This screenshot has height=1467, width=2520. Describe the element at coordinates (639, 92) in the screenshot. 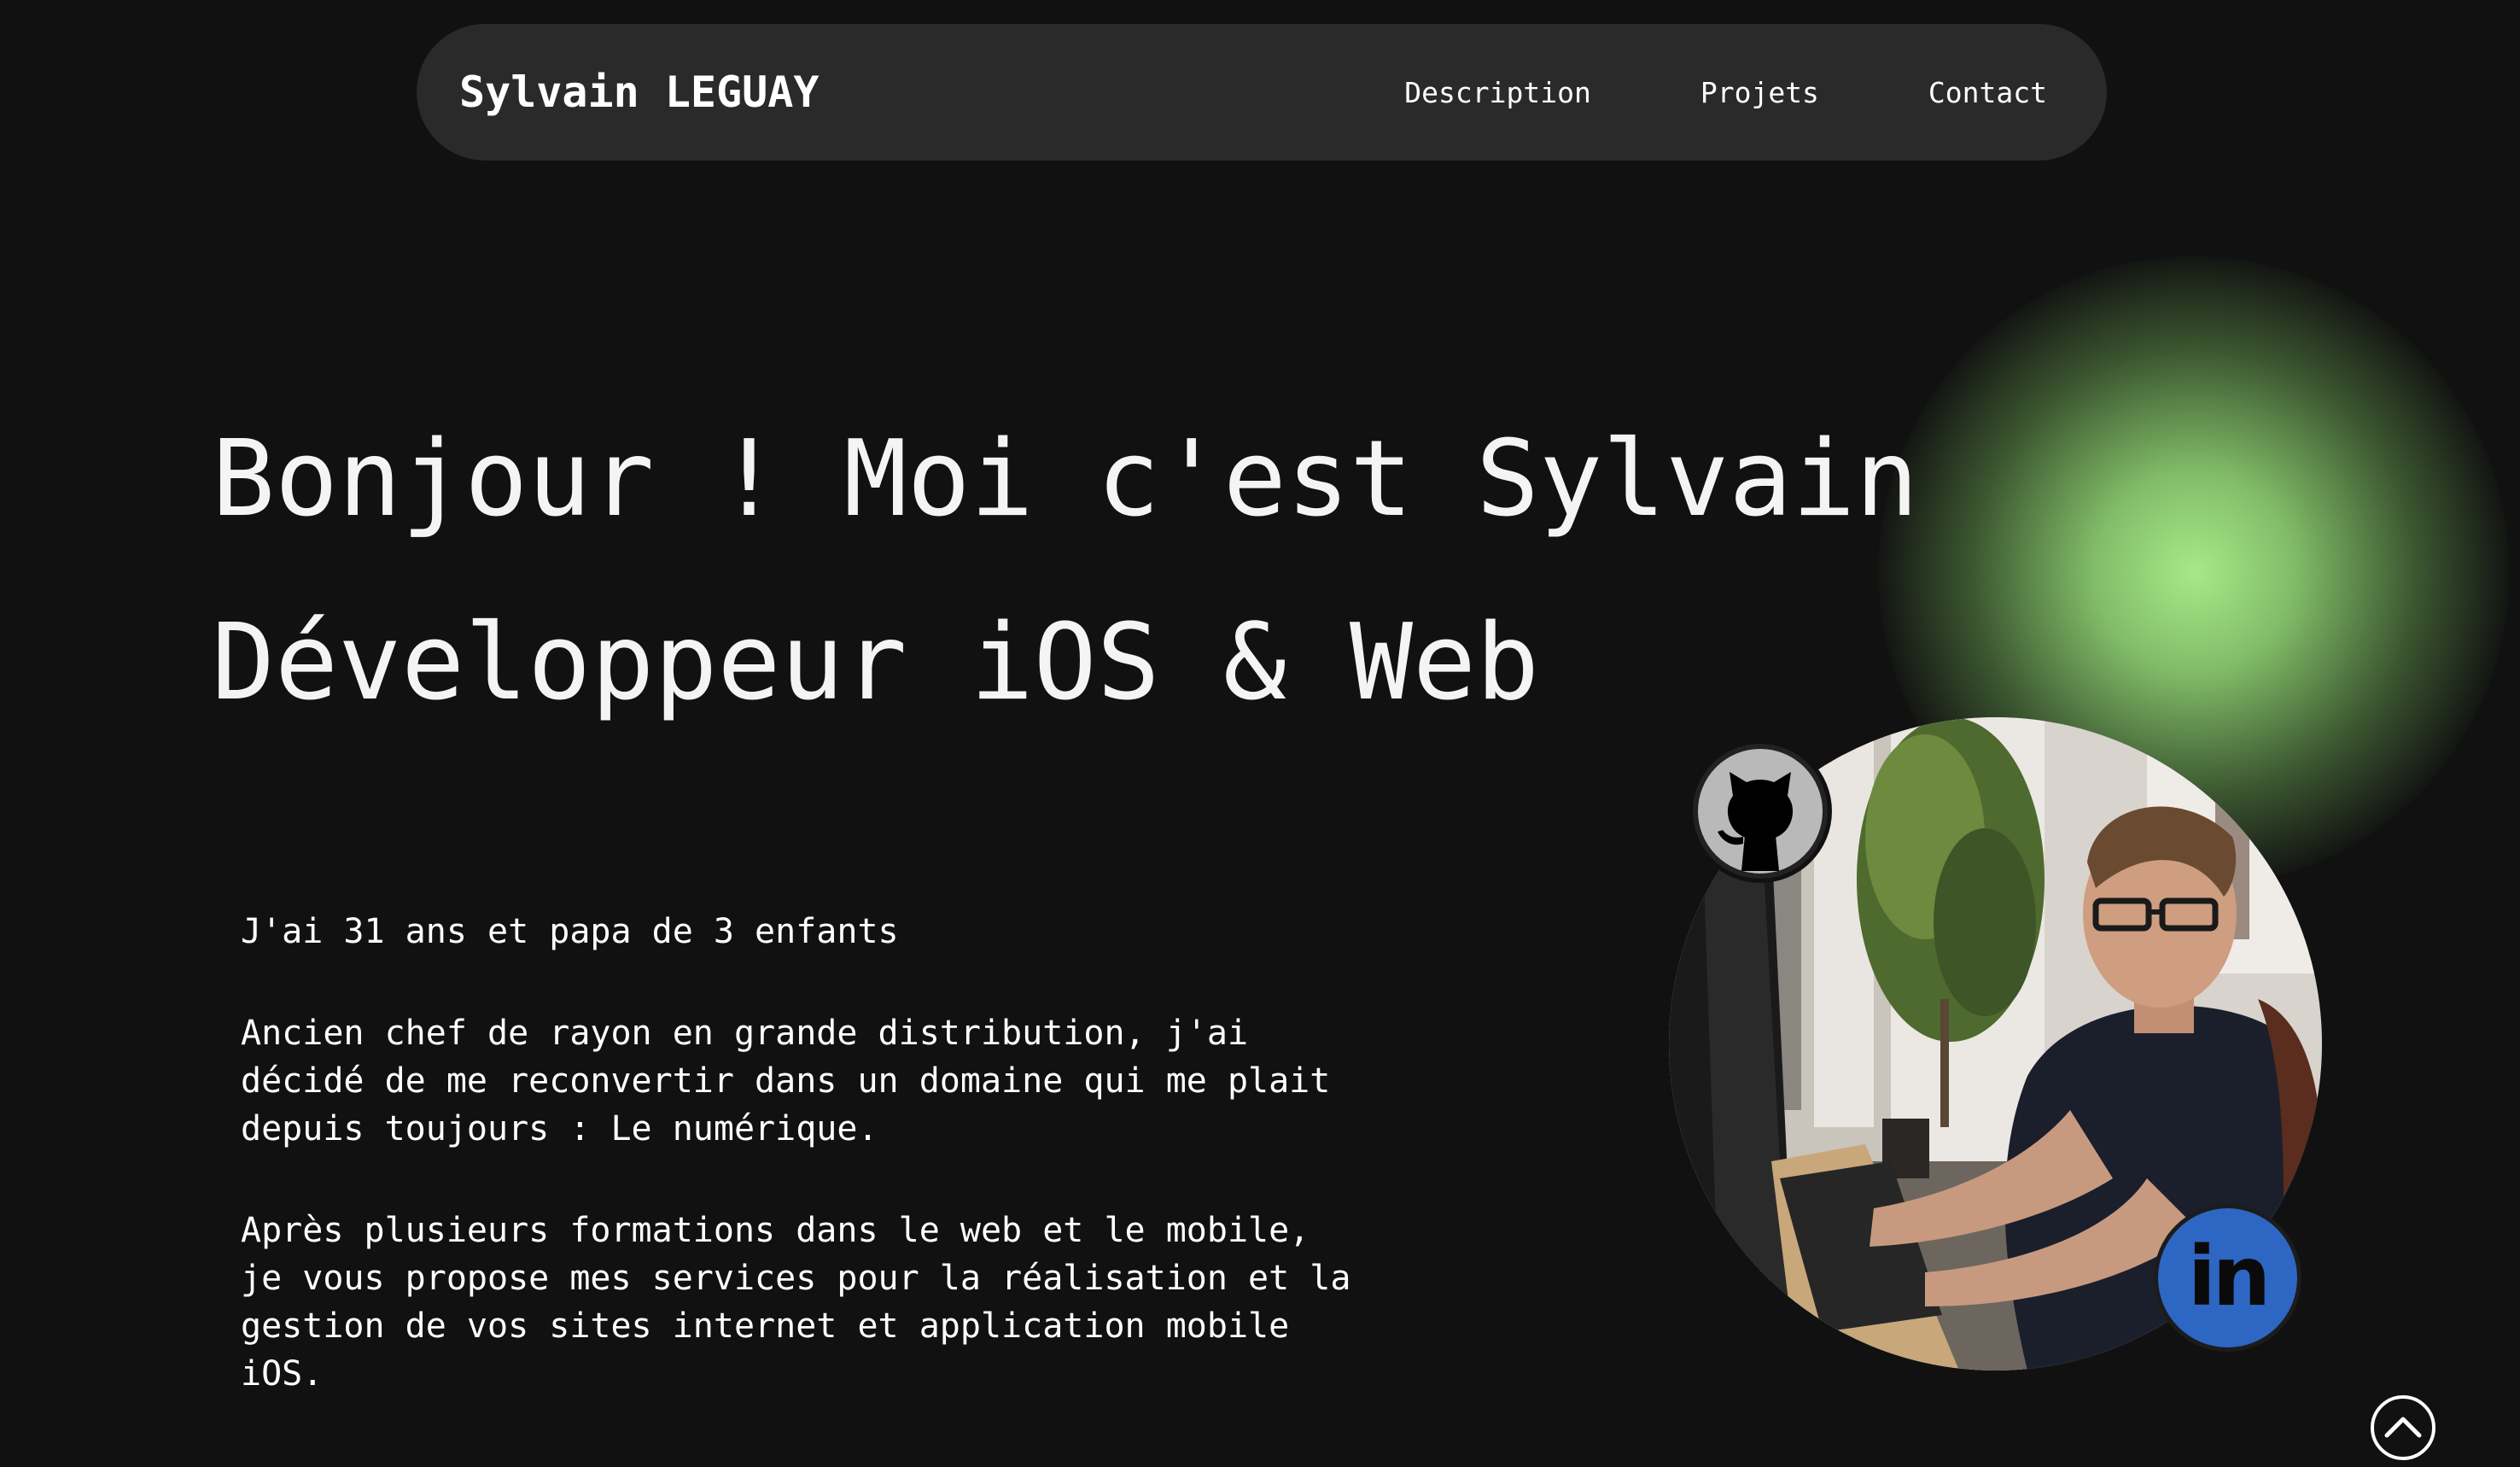

I see `brand-name: Sylvain LEGUAY` at that location.